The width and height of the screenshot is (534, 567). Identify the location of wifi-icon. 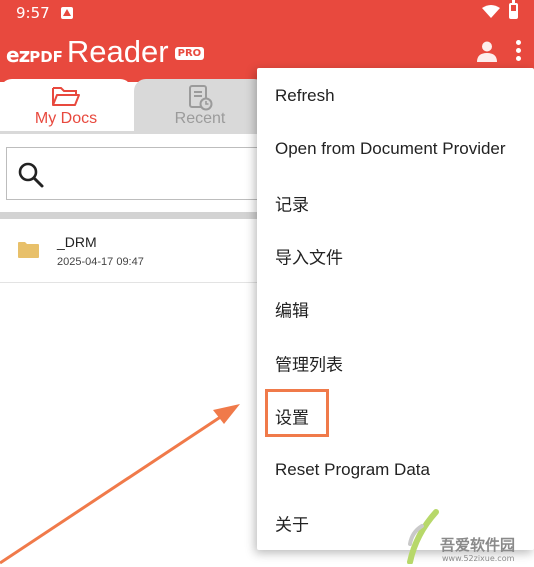
(491, 11).